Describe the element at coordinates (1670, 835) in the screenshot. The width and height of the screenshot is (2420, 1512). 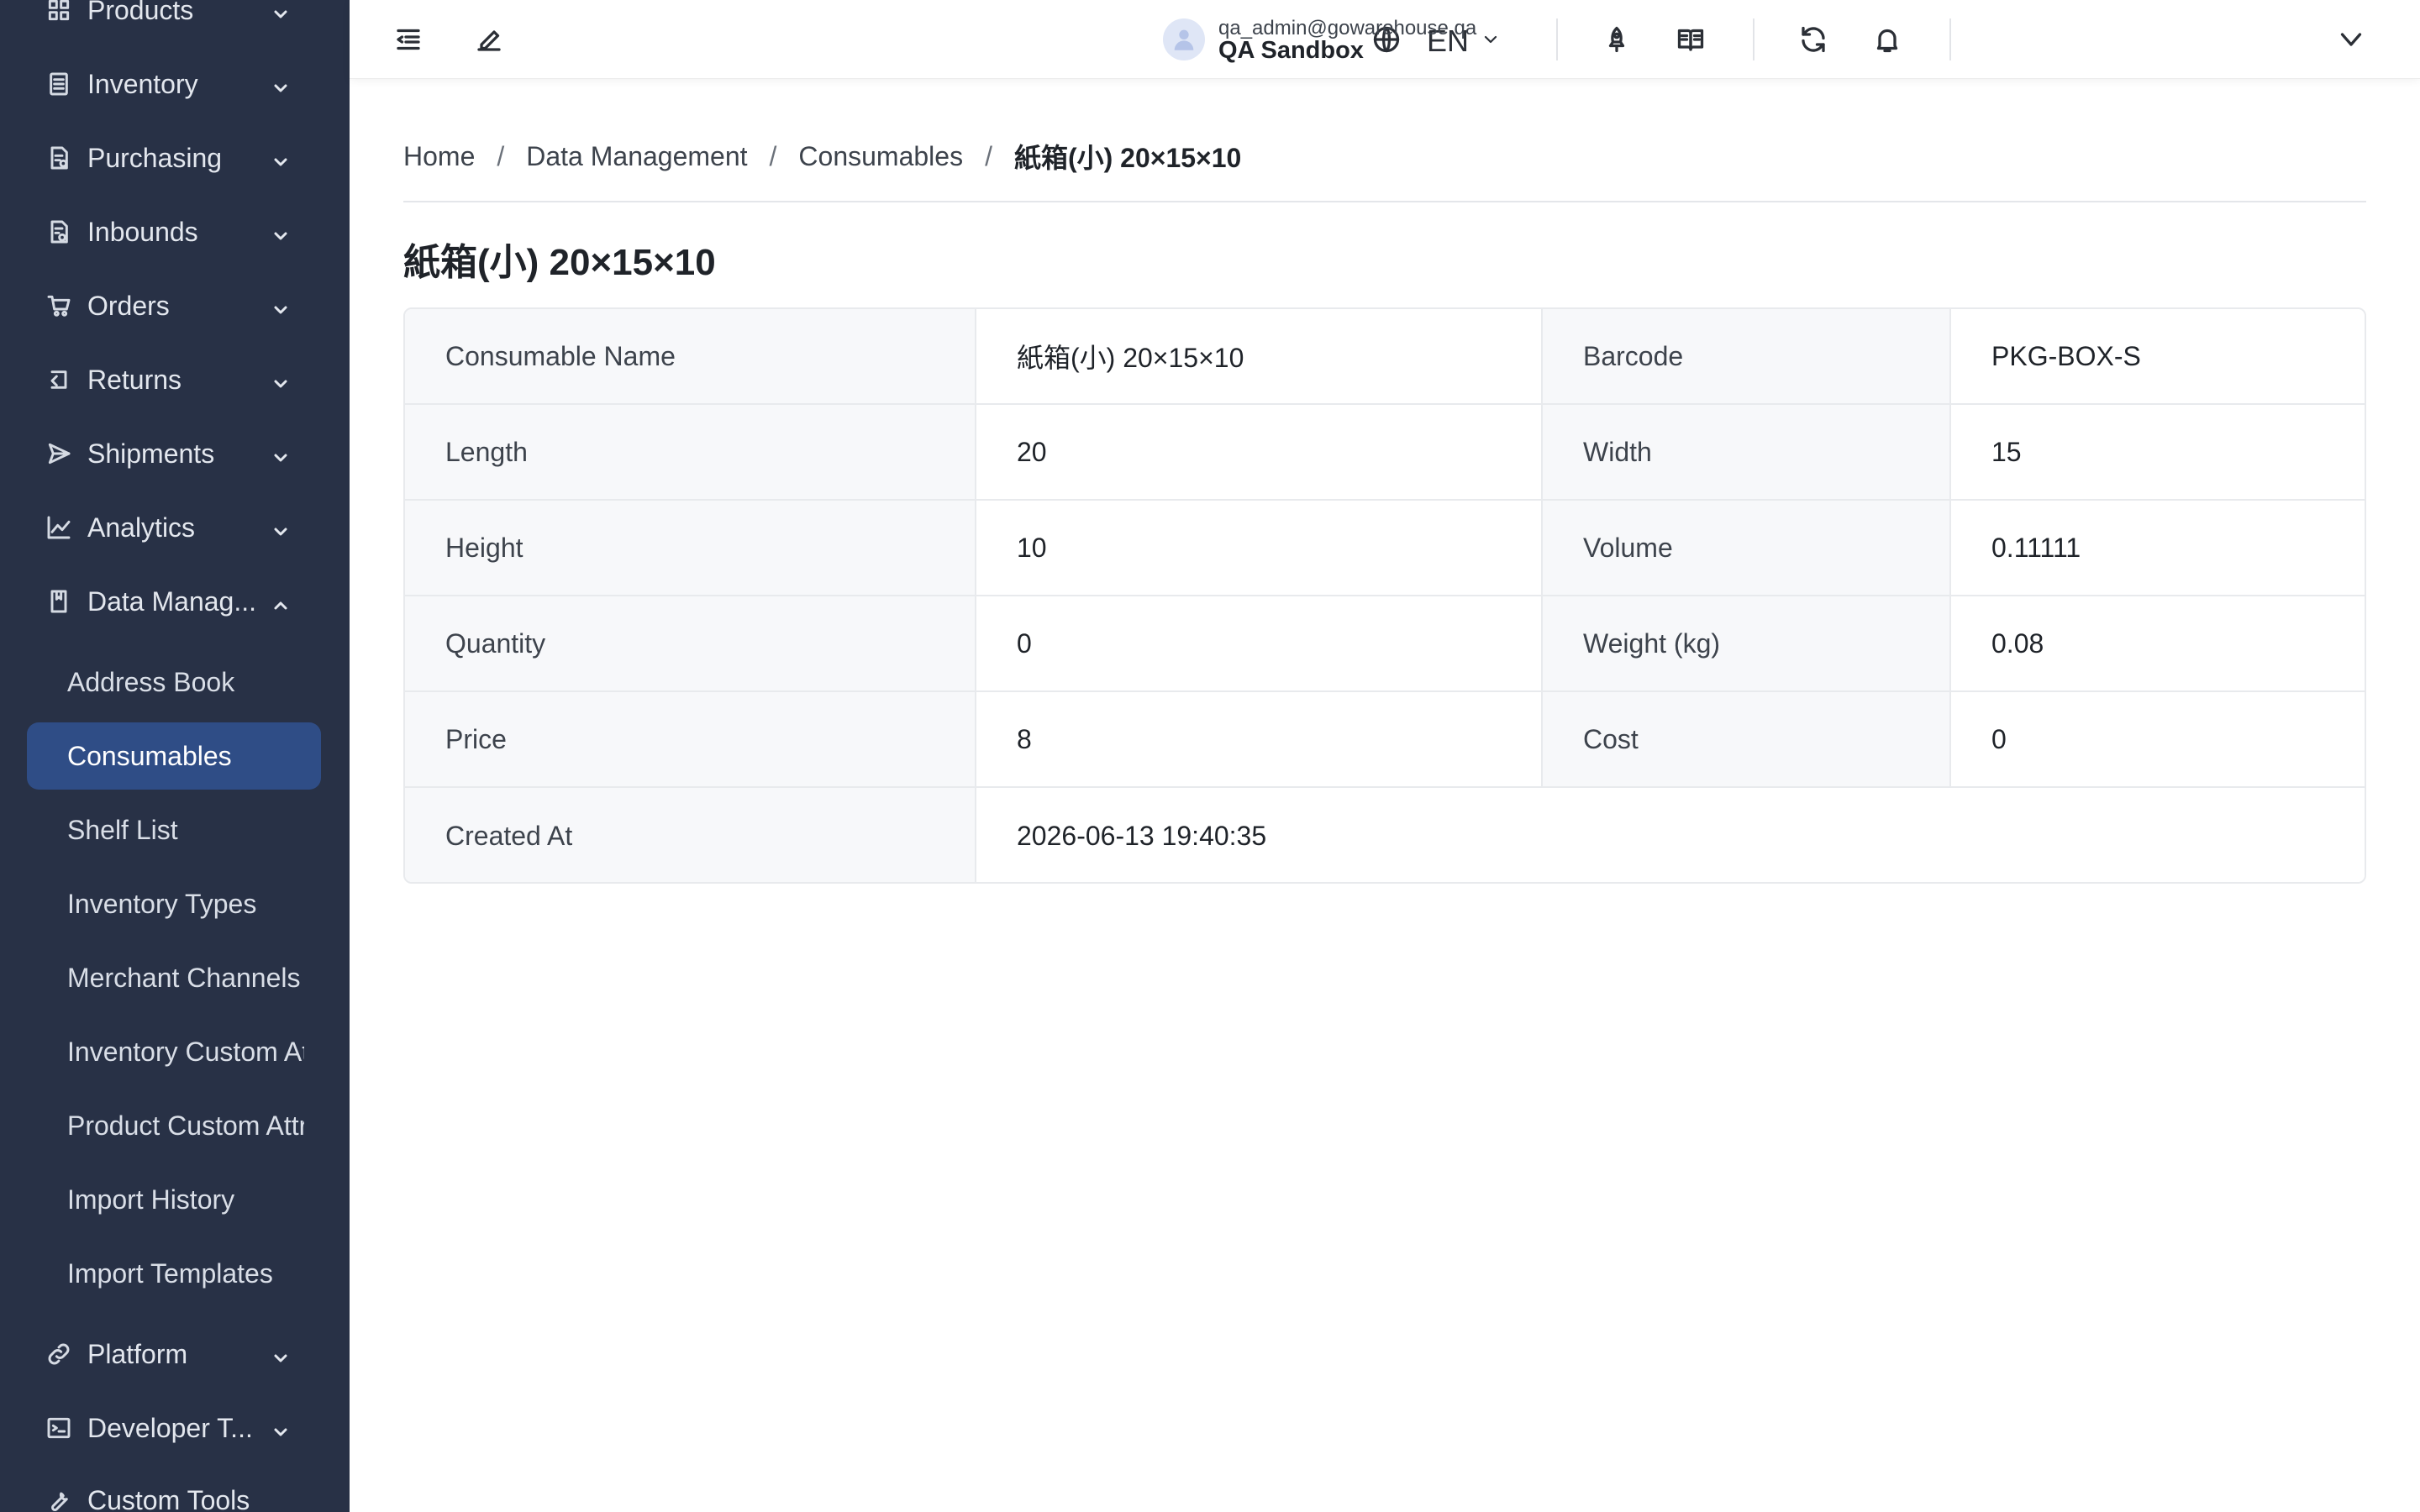
I see `field-value: 2026-06-13 19:40:35` at that location.